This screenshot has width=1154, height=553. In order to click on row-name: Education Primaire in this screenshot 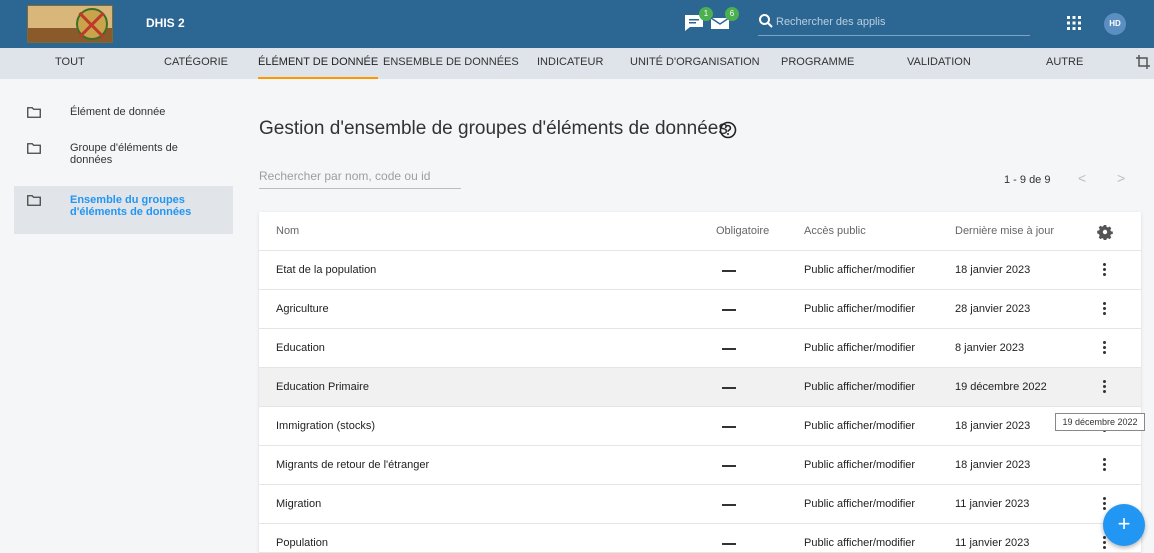, I will do `click(322, 387)`.